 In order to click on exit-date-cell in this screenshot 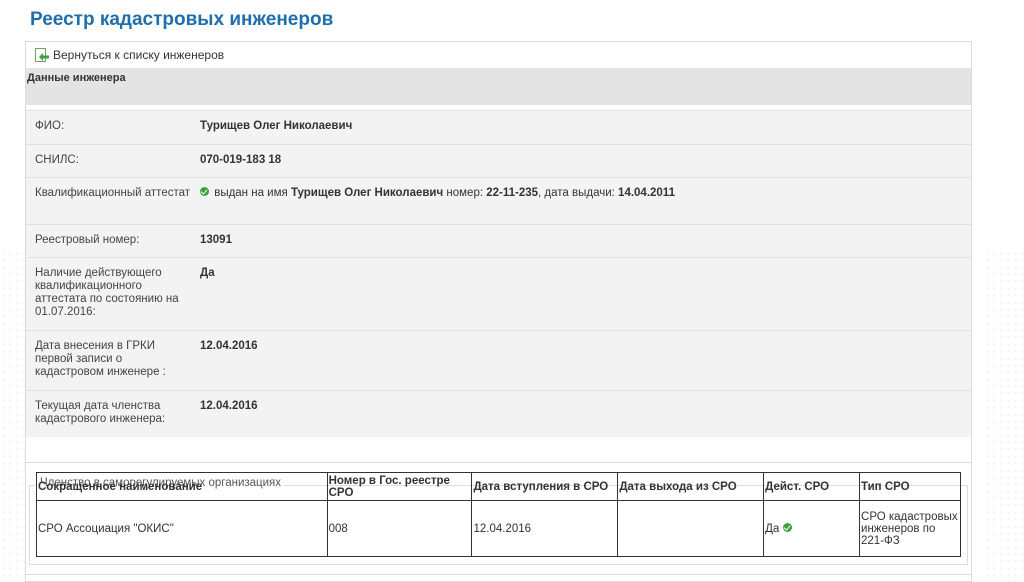, I will do `click(691, 528)`.